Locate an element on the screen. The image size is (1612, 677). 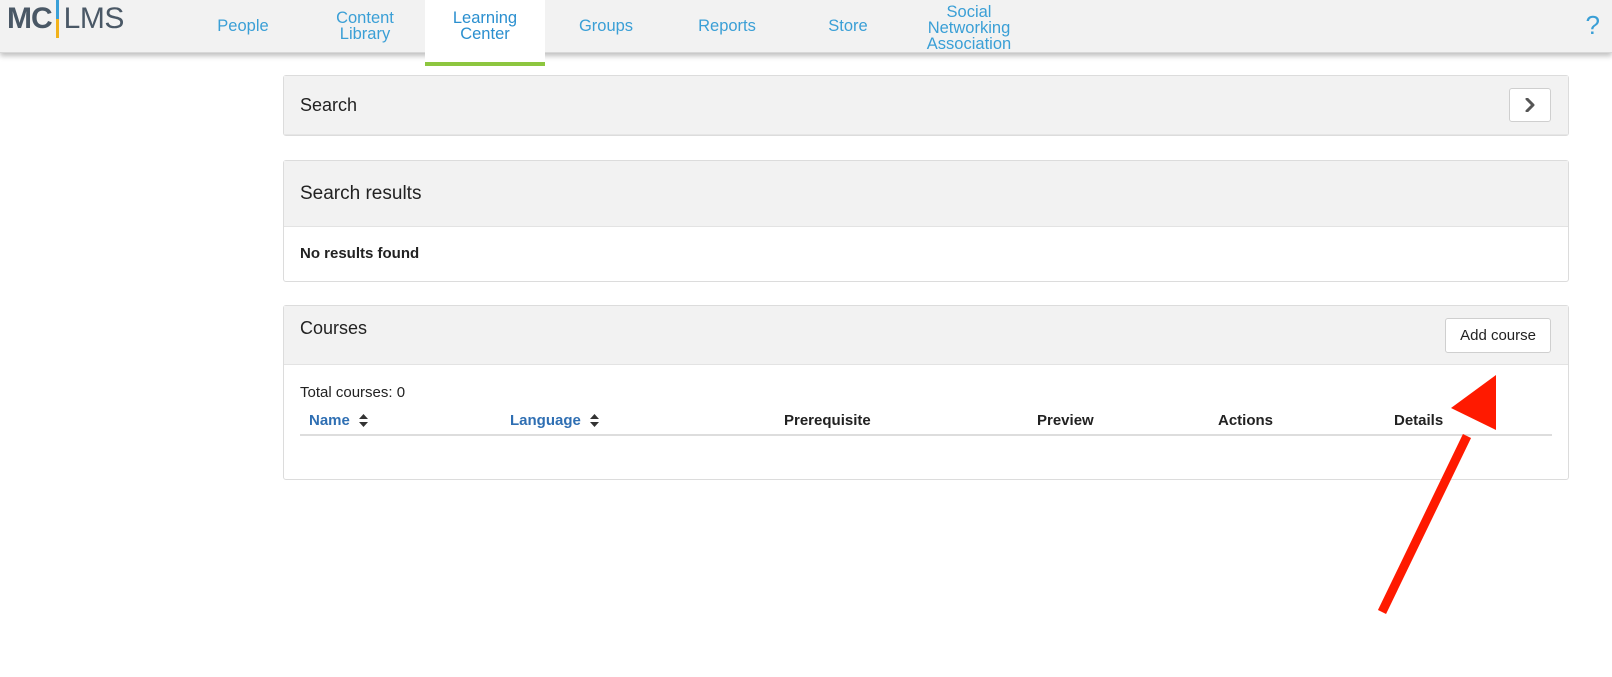
search-panel-header: Search is located at coordinates (926, 105).